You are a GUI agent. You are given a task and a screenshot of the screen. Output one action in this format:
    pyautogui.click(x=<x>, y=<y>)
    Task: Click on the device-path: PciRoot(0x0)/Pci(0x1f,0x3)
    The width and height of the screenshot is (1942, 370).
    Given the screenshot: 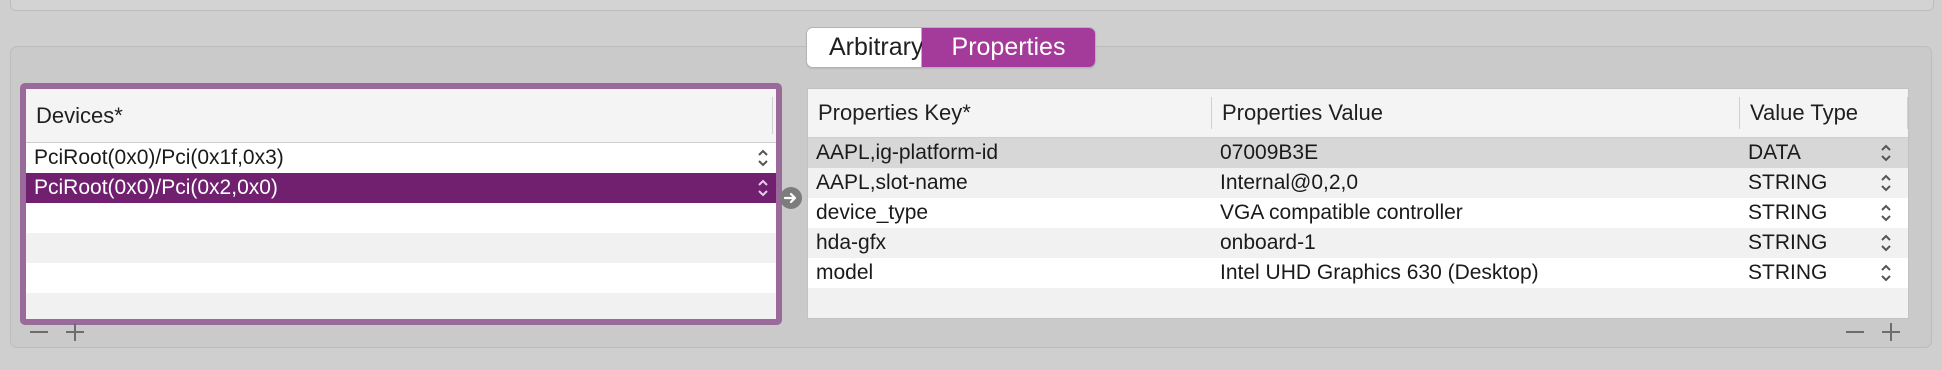 What is the action you would take?
    pyautogui.click(x=159, y=157)
    